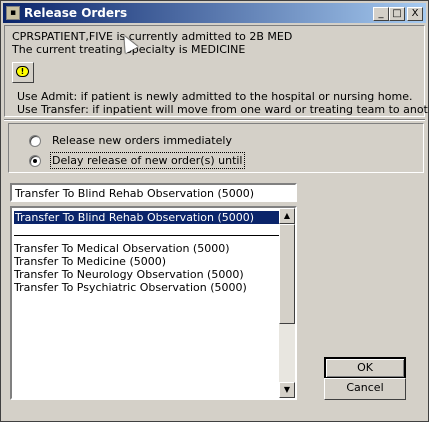 This screenshot has width=429, height=422. What do you see at coordinates (35, 161) in the screenshot?
I see `delay-release-radio` at bounding box center [35, 161].